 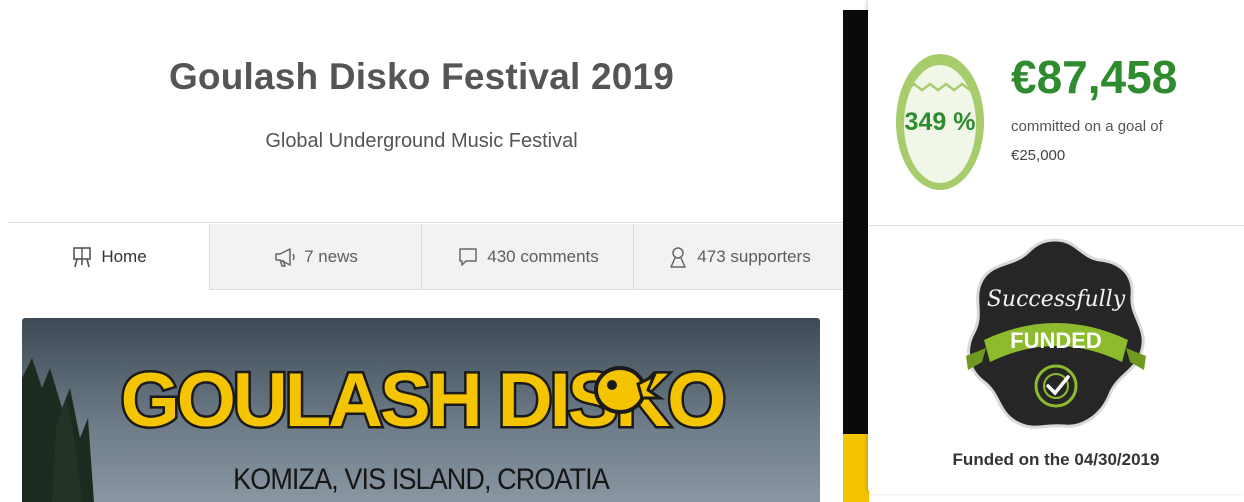 What do you see at coordinates (678, 257) in the screenshot?
I see `person-icon` at bounding box center [678, 257].